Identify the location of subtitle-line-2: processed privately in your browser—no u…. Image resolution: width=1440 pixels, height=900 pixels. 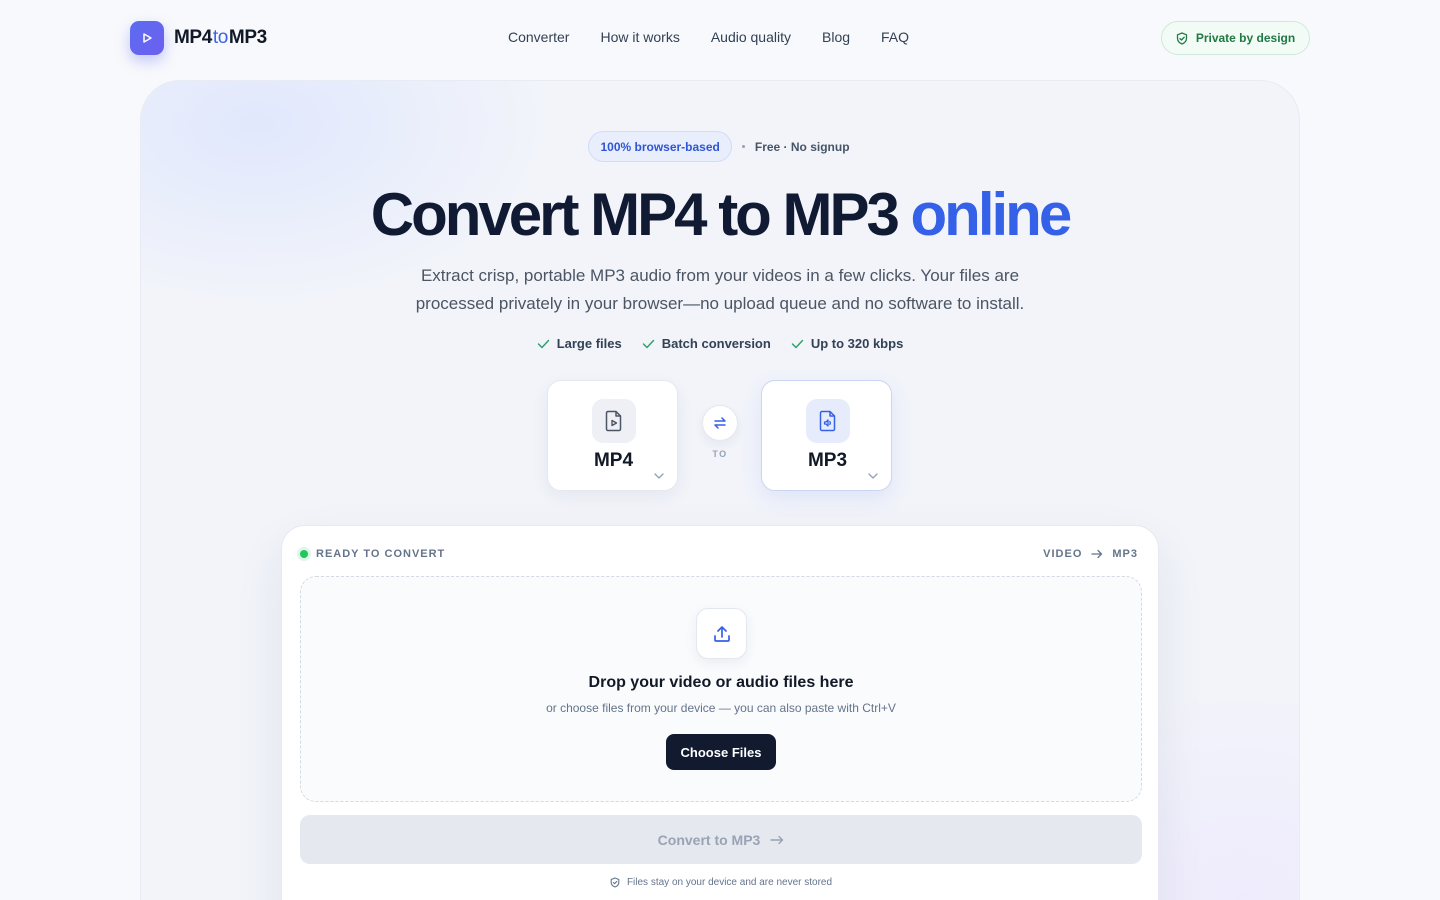
(720, 303).